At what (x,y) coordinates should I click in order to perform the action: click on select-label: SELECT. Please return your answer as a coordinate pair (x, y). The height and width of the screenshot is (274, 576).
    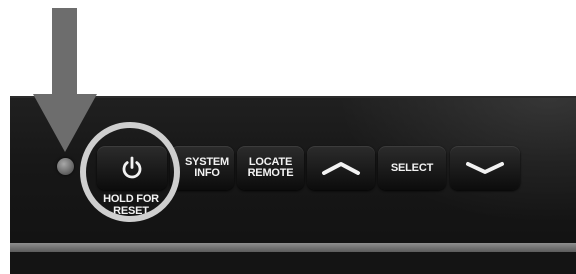
    Looking at the image, I should click on (412, 167).